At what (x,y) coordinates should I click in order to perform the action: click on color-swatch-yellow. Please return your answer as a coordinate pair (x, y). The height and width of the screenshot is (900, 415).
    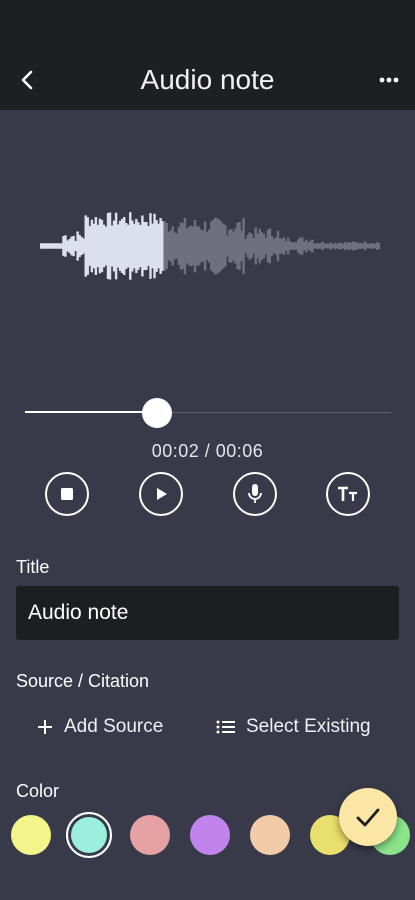
    Looking at the image, I should click on (31, 835).